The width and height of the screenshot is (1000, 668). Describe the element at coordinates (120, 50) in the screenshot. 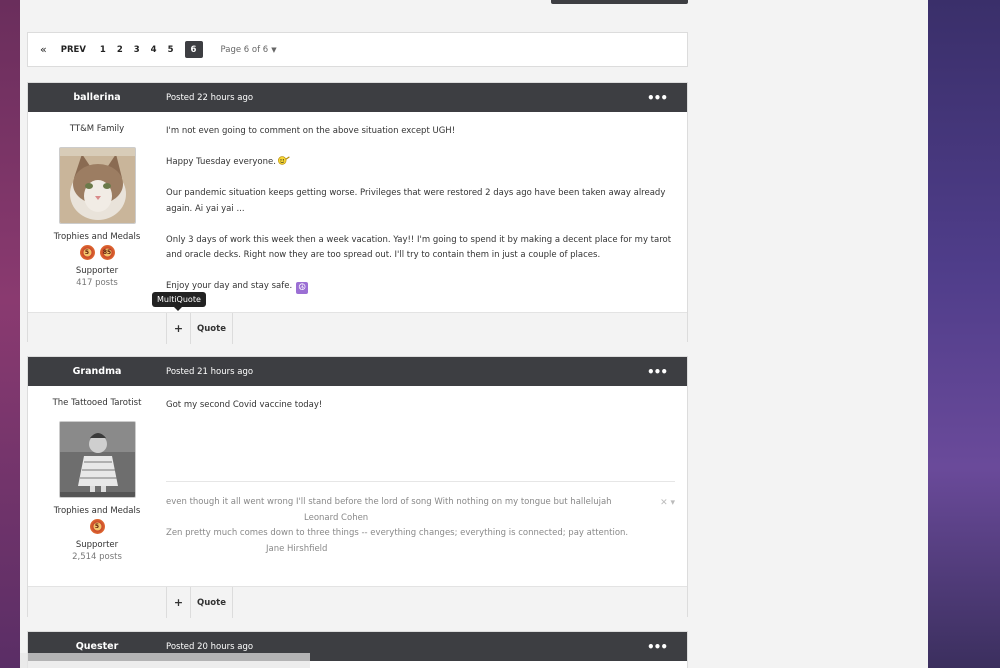

I see `page-link-2: 2` at that location.